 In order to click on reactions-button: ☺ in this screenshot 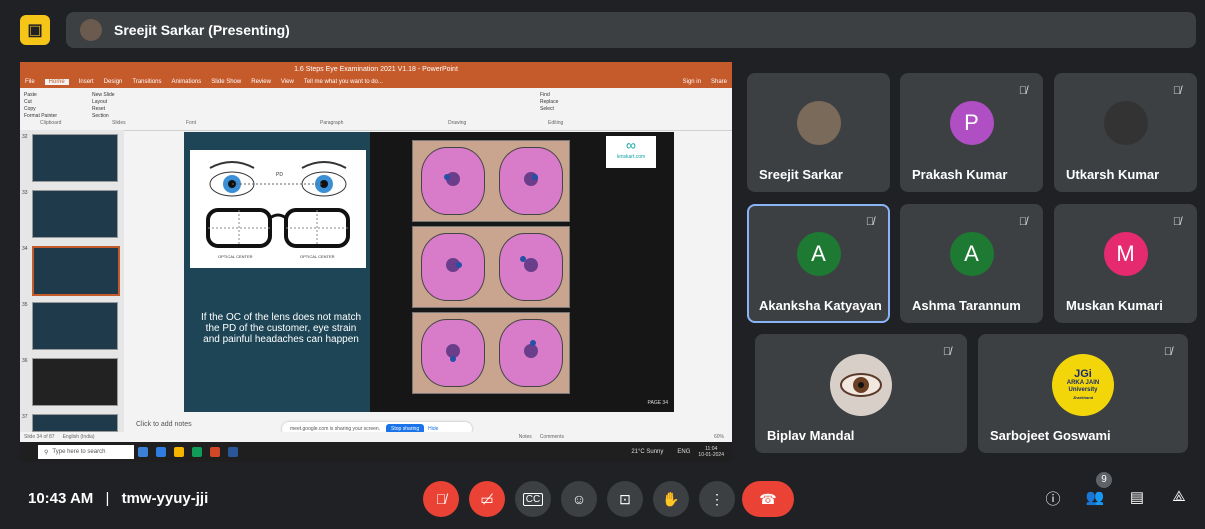, I will do `click(579, 499)`.